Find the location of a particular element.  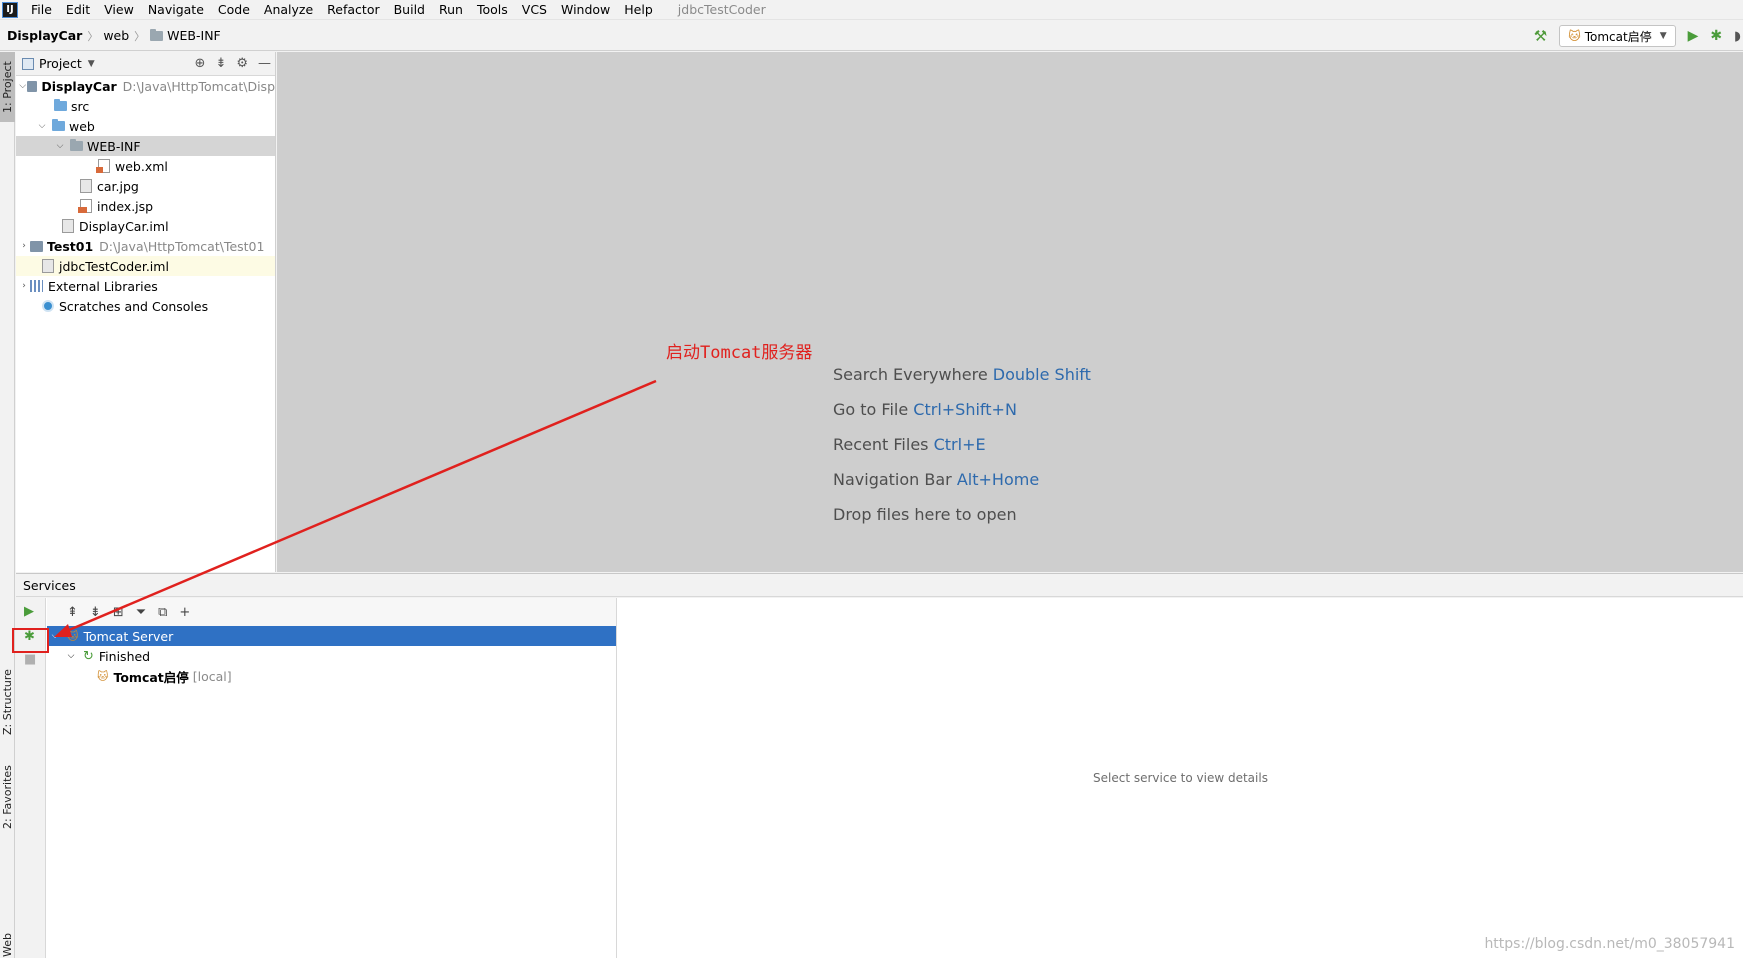

tree-item-web-inf: ⌵ WEB-INF is located at coordinates (145, 146).